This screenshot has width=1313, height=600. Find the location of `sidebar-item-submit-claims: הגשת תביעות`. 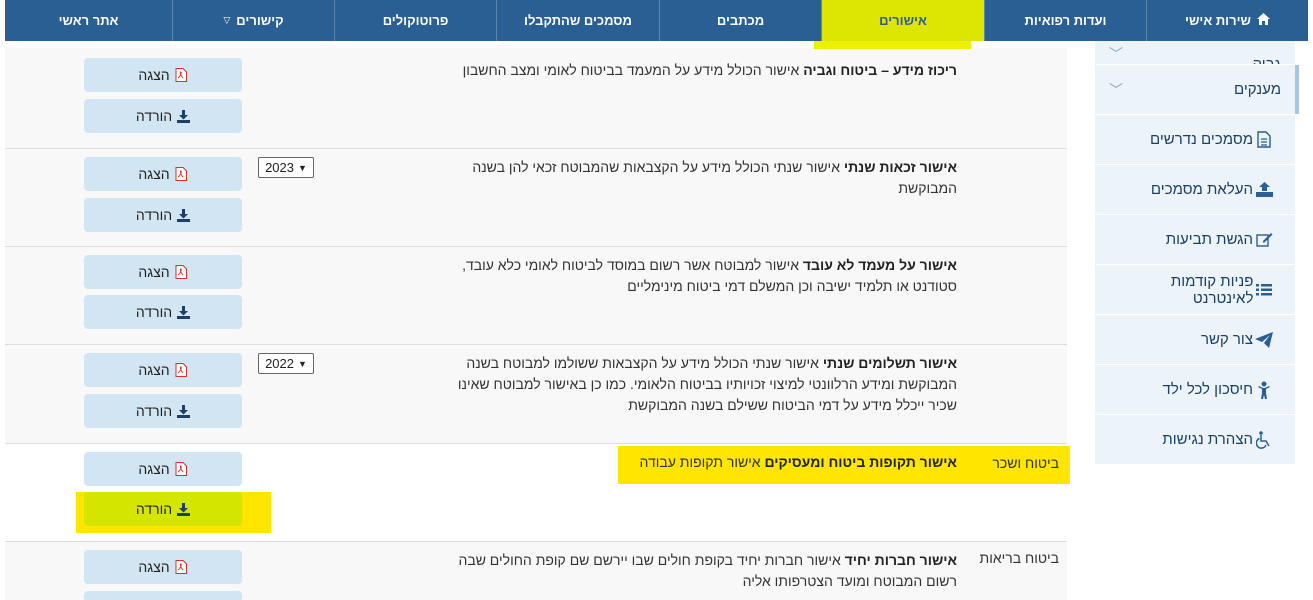

sidebar-item-submit-claims: הגשת תביעות is located at coordinates (1195, 240).